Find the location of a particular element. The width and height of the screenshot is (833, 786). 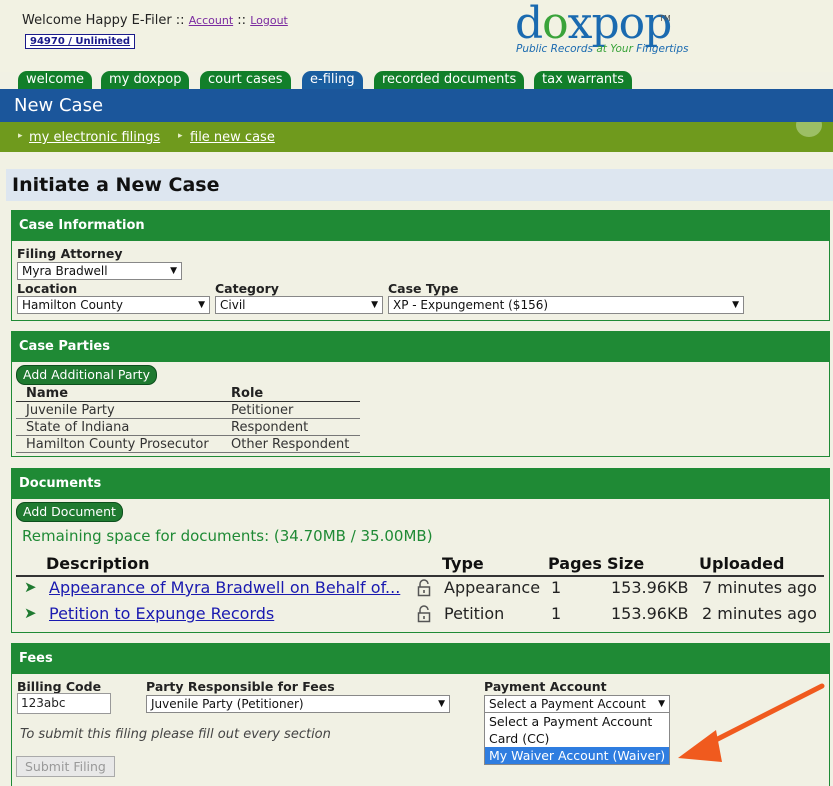

my-electronic-filings-link: my electronic filings is located at coordinates (94, 137).